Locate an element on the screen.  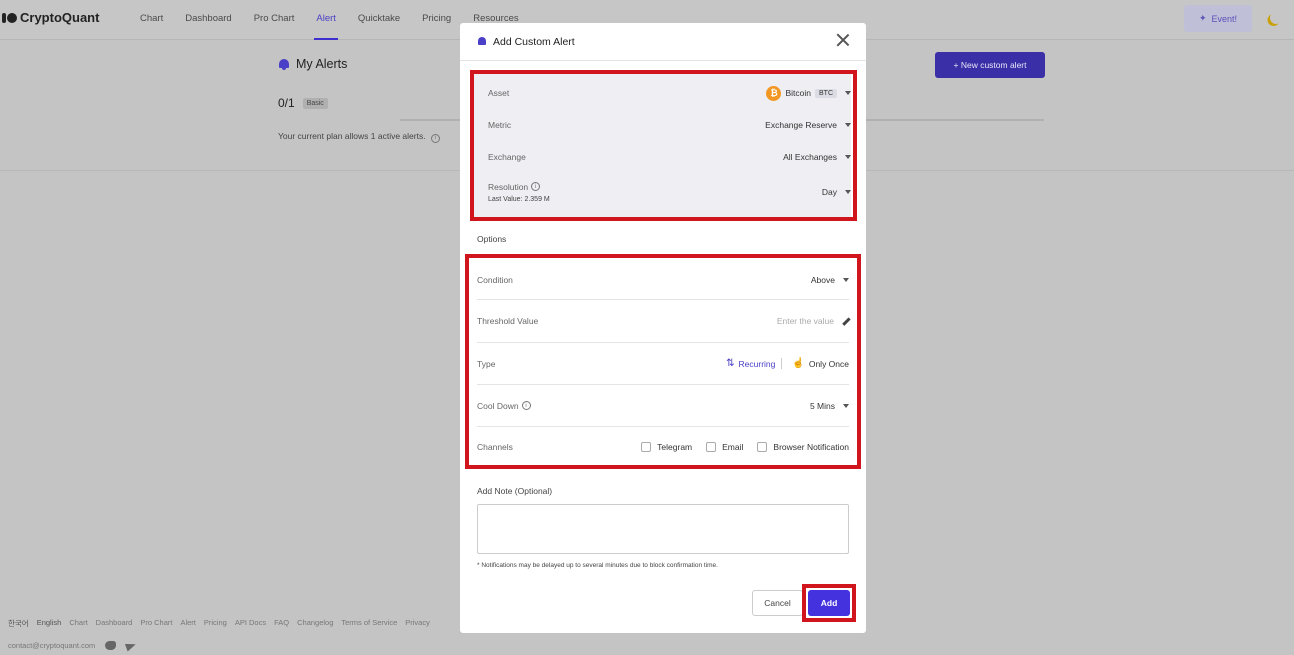
nav-item-pricing: Pricing is located at coordinates (436, 26).